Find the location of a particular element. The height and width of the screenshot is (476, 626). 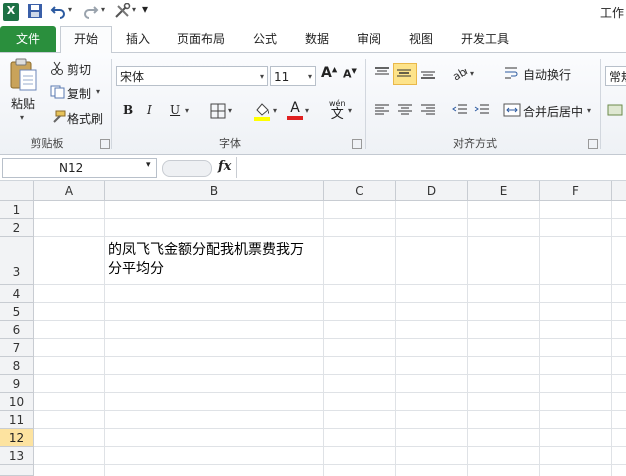

redo-icon is located at coordinates (91, 12).